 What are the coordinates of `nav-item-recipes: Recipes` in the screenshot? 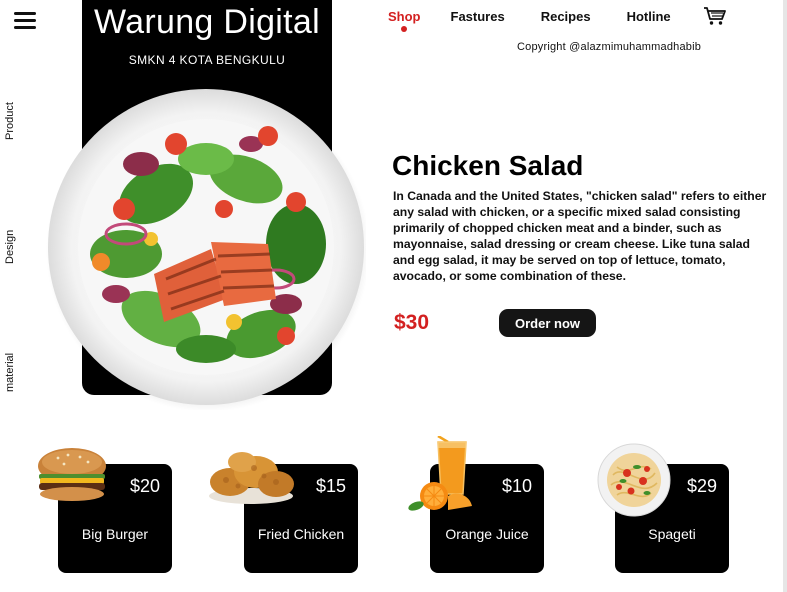 It's located at (566, 16).